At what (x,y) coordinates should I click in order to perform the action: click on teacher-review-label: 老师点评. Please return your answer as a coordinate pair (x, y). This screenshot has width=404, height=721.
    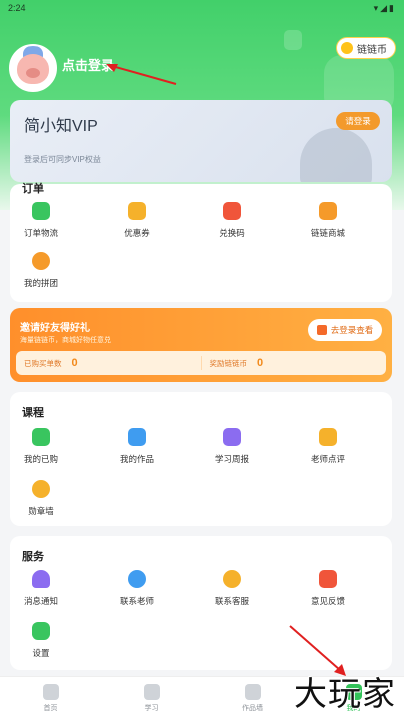
    Looking at the image, I should click on (327, 459).